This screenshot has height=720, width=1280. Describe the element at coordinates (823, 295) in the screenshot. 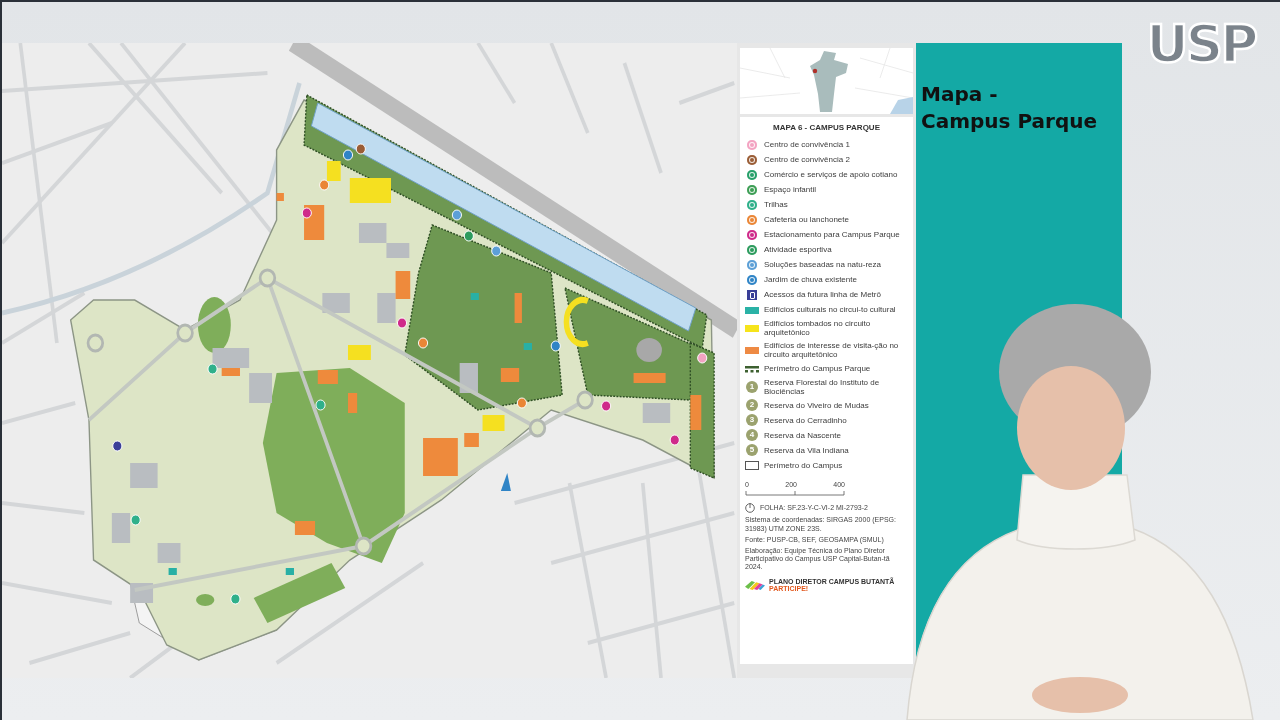

I see `legend-label: Acessos da futura linha de Metrô` at that location.